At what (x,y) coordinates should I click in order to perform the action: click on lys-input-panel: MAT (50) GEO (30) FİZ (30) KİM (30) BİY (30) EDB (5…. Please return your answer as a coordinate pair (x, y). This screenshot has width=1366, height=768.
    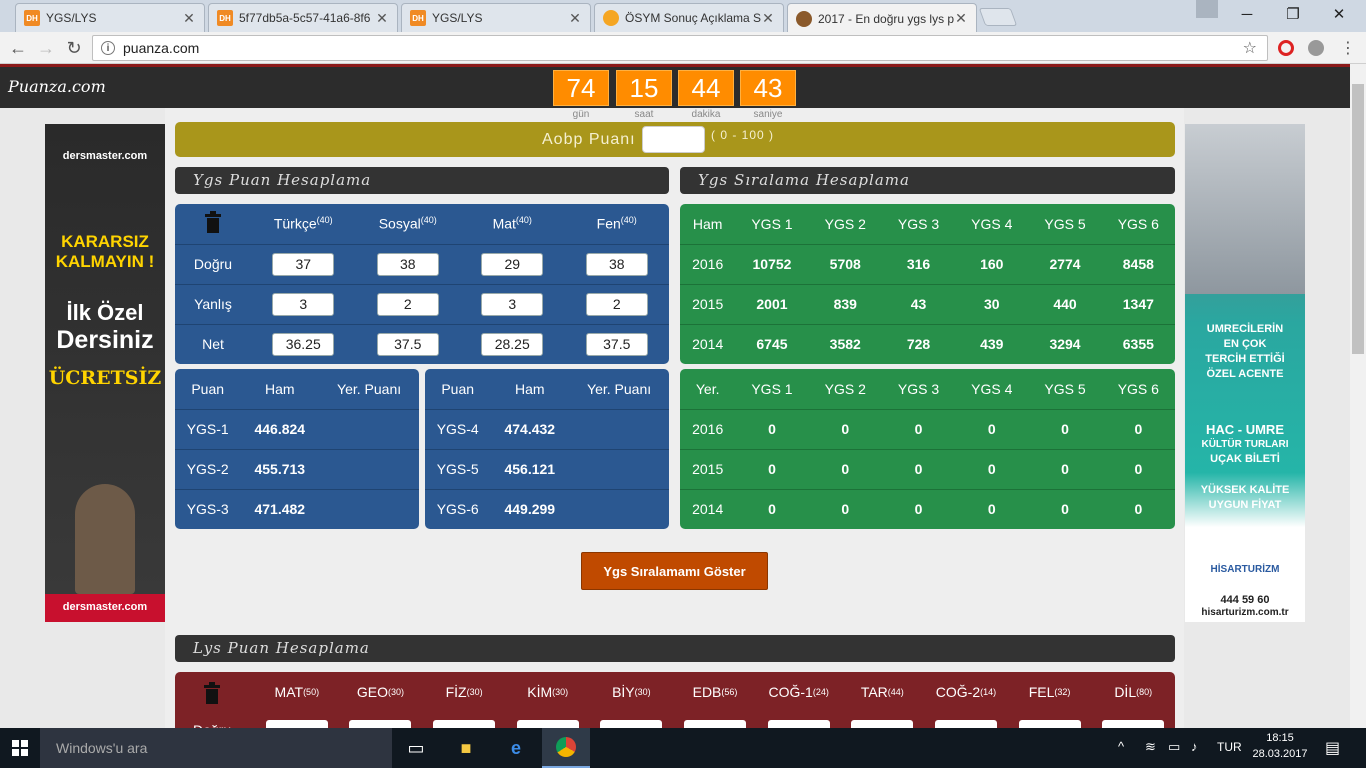
    Looking at the image, I should click on (675, 700).